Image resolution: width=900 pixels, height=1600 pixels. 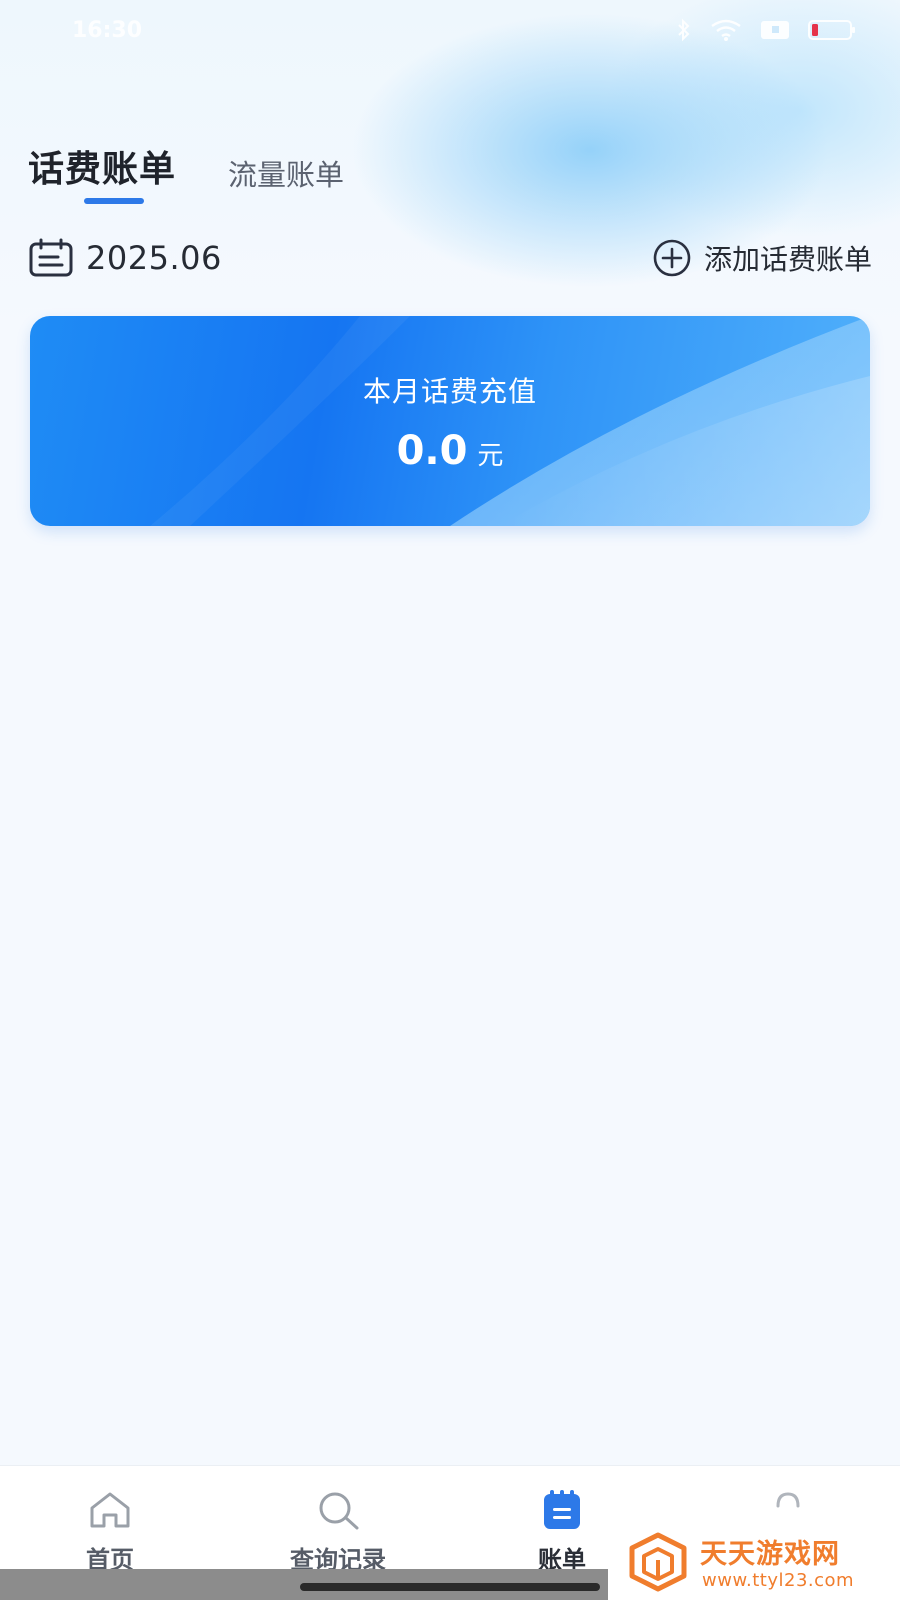 What do you see at coordinates (726, 30) in the screenshot?
I see `wifi-icon` at bounding box center [726, 30].